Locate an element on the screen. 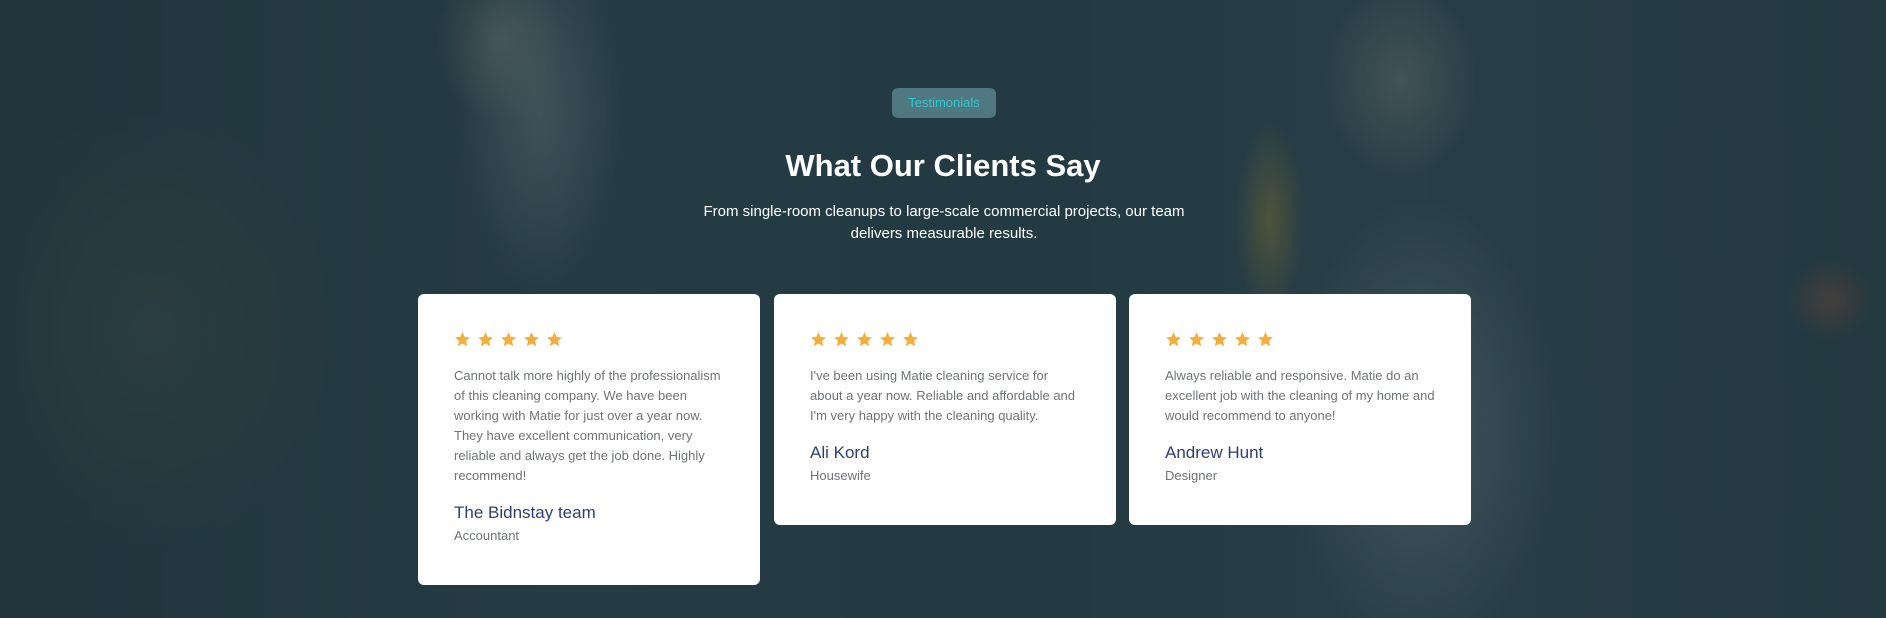  section-badge: Testimonials is located at coordinates (944, 103).